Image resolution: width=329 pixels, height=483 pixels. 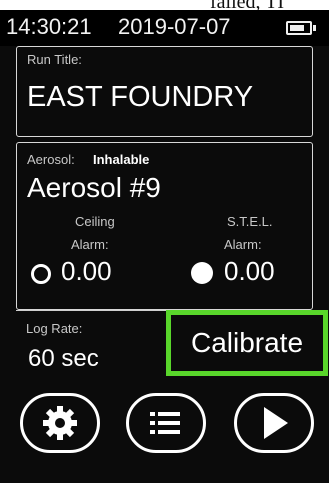 What do you see at coordinates (54, 59) in the screenshot?
I see `run-title-label: Run Title:` at bounding box center [54, 59].